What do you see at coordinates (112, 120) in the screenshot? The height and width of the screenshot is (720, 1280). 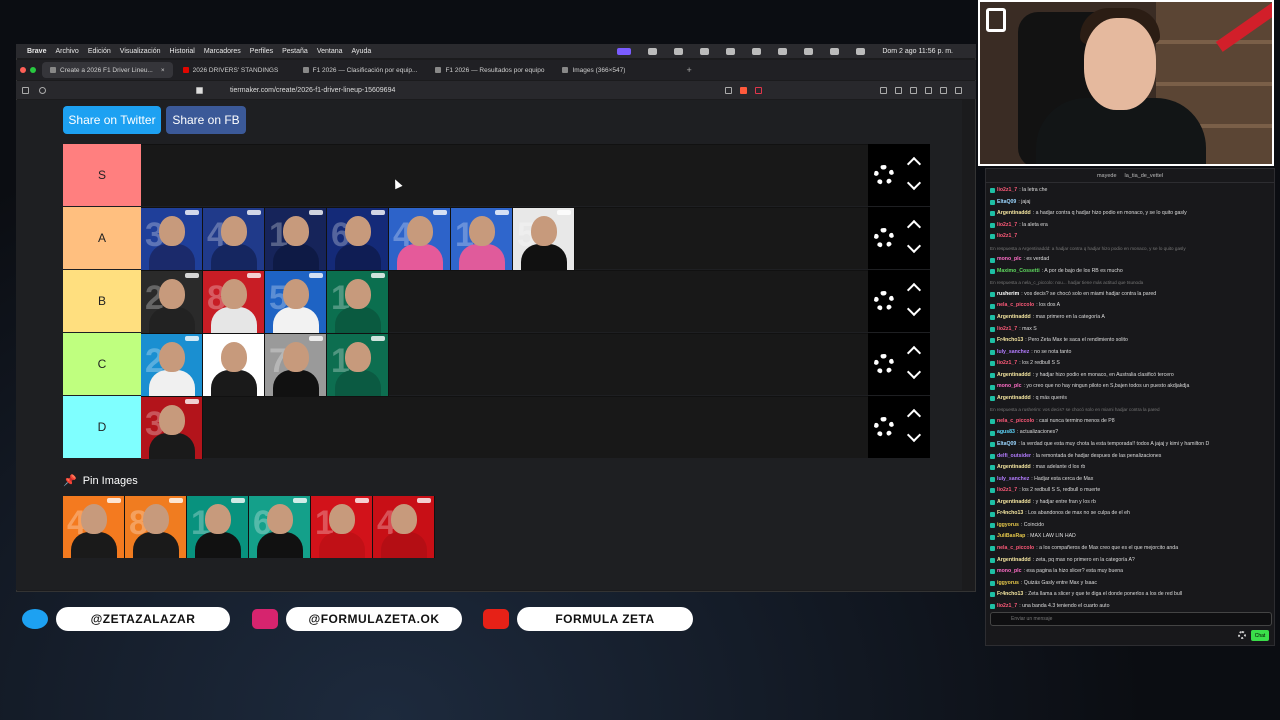 I see `share-twitter-button: Share on Twitter` at bounding box center [112, 120].